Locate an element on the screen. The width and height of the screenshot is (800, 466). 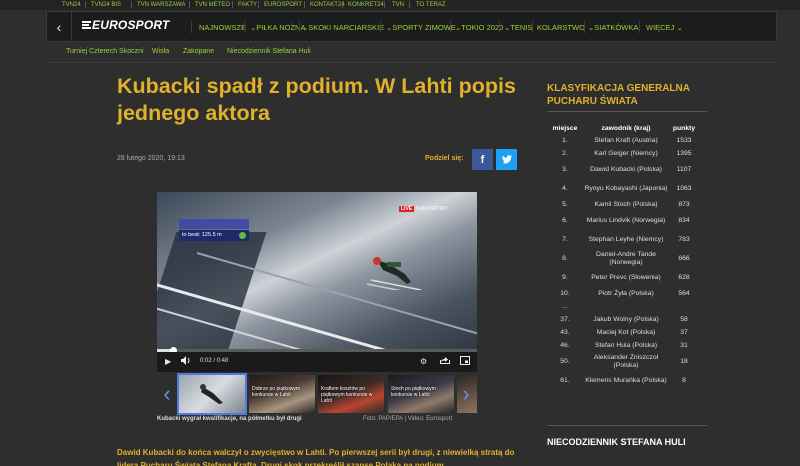
carousel-prev-arrow-icon: ‹ is located at coordinates (167, 395).